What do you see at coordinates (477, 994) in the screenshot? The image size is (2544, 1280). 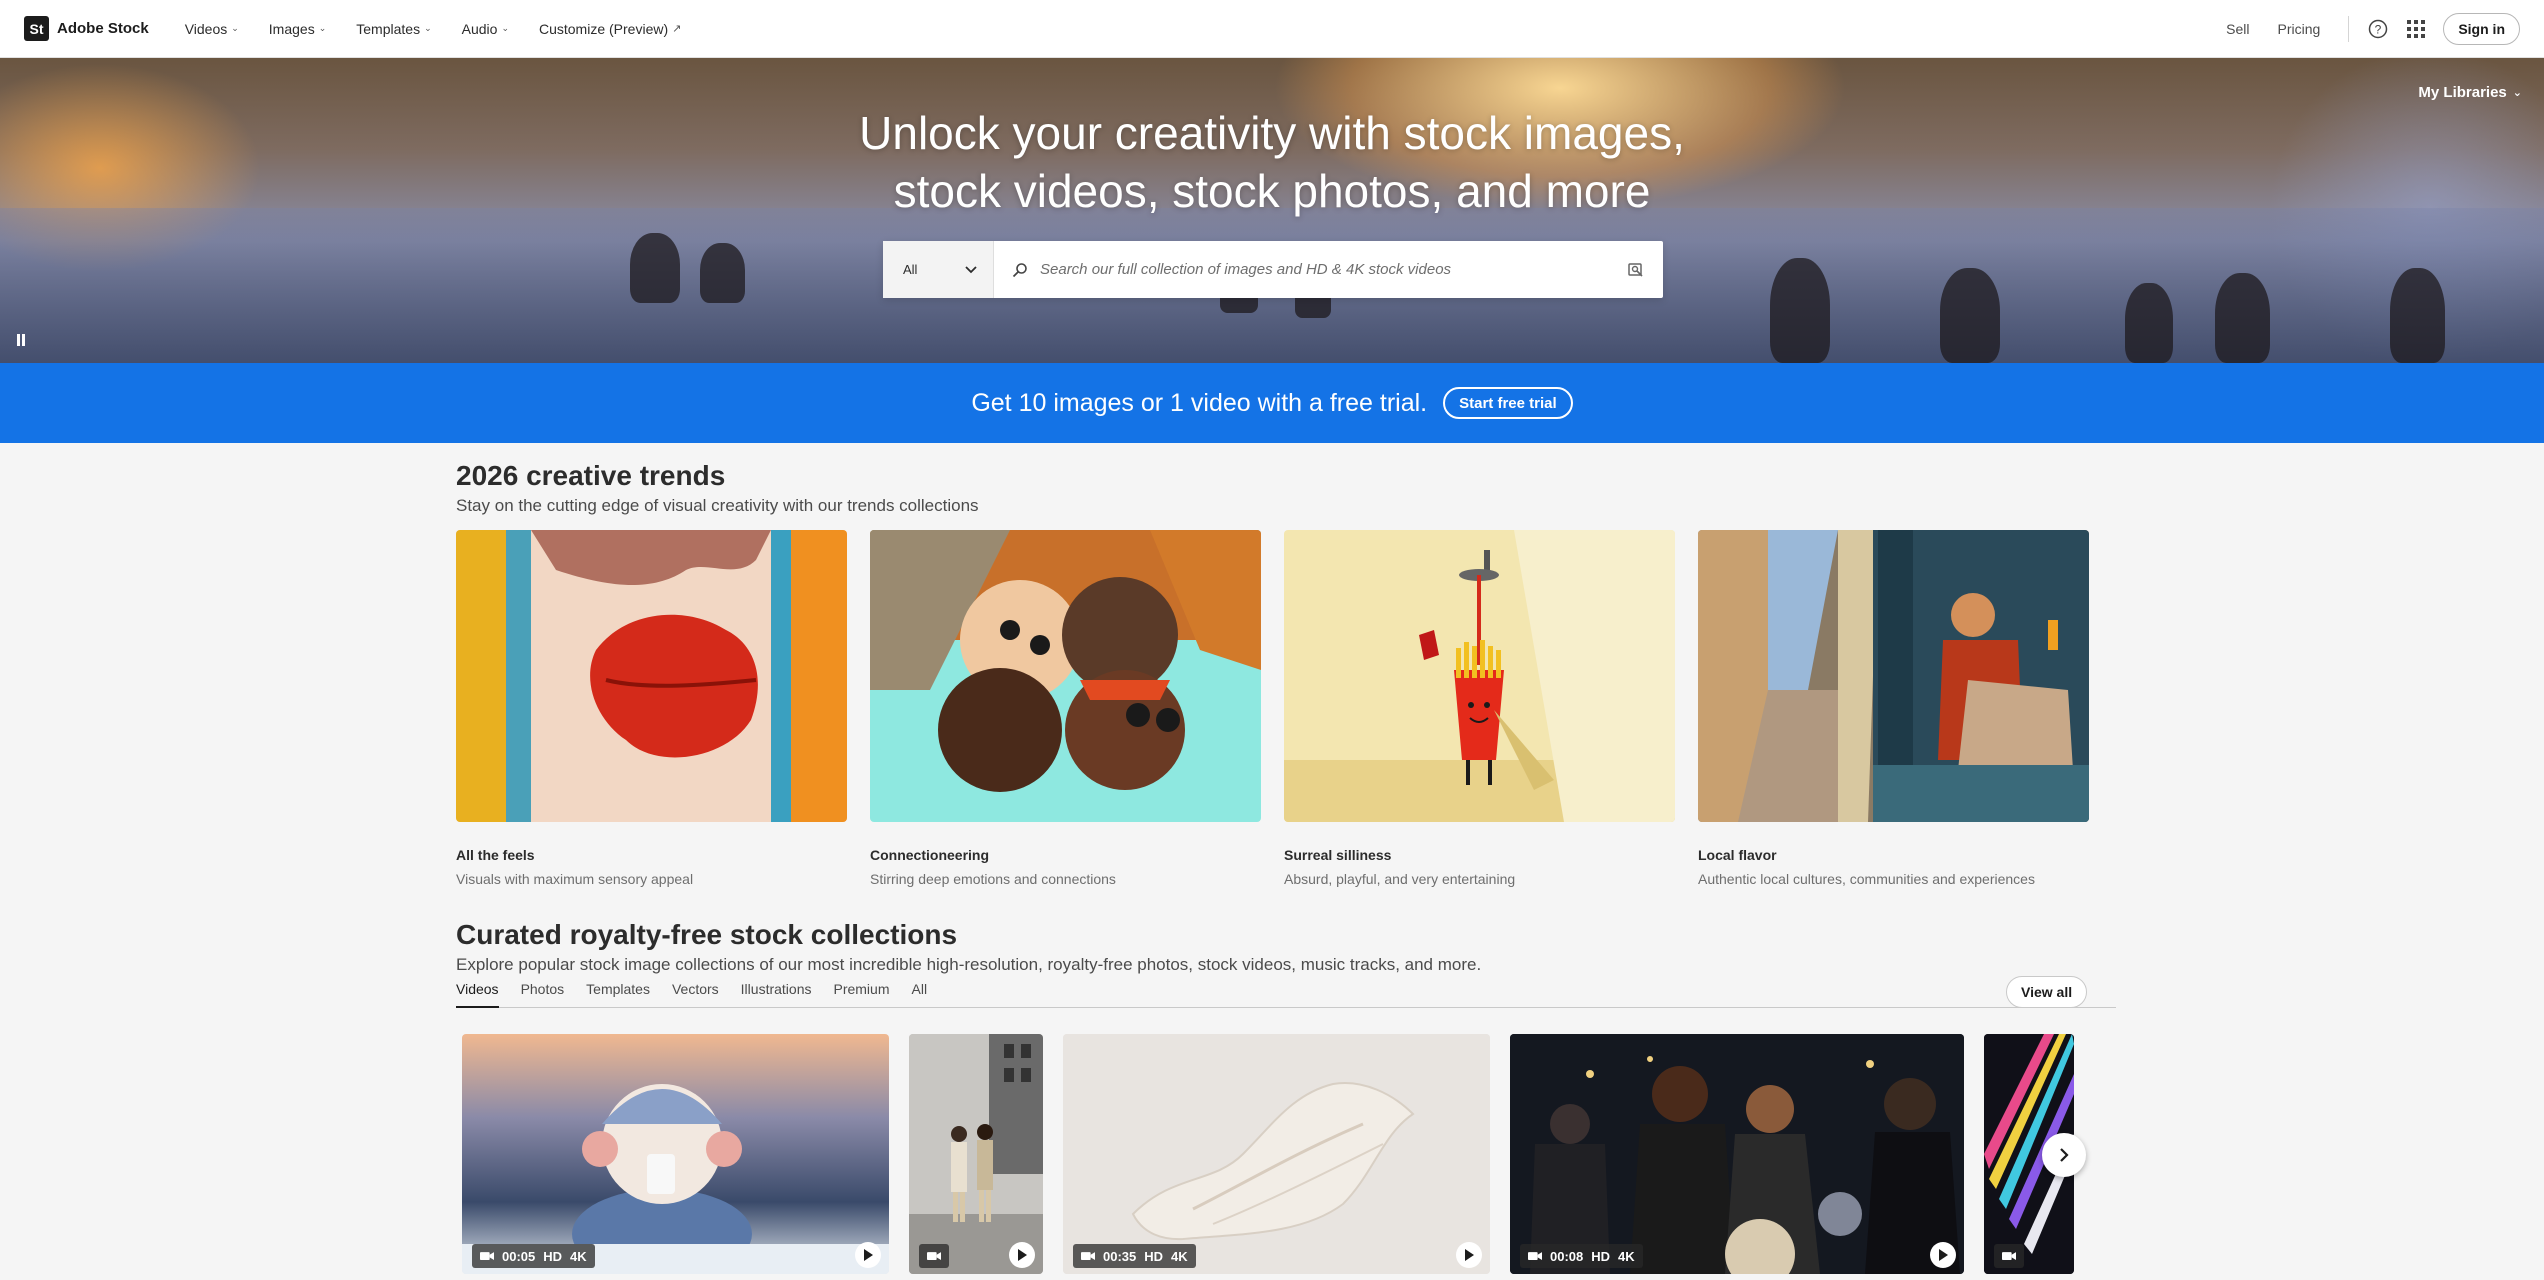 I see `tab-videos: Videos` at bounding box center [477, 994].